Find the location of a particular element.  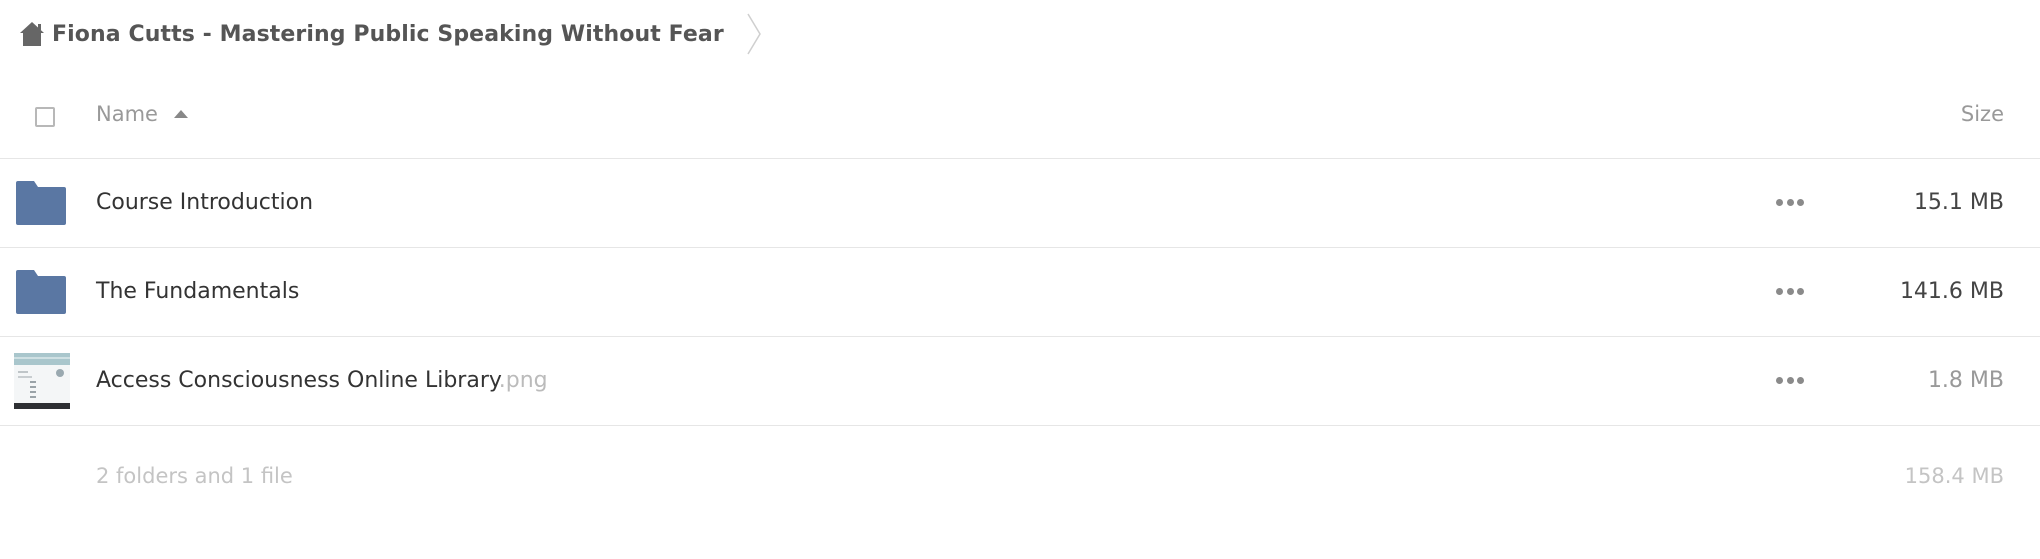

file-name: Course Introduction is located at coordinates (204, 202).